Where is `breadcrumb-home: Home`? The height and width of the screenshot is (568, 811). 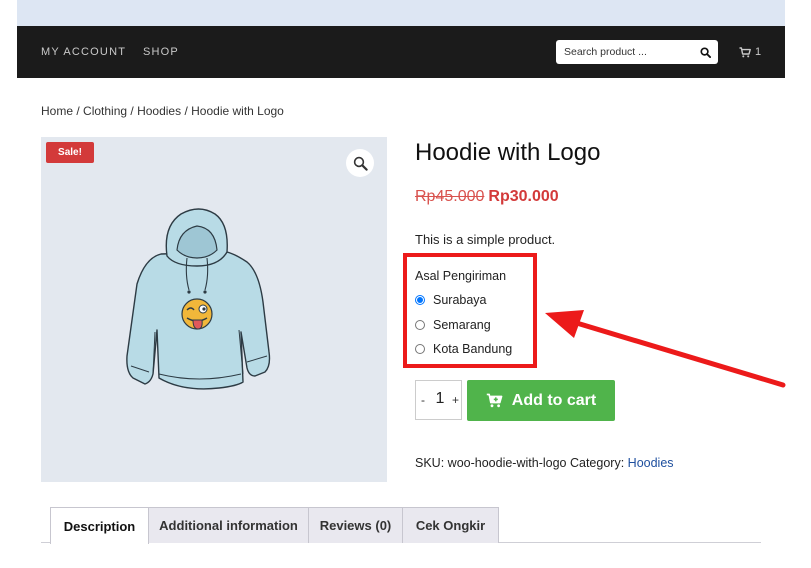 breadcrumb-home: Home is located at coordinates (57, 111).